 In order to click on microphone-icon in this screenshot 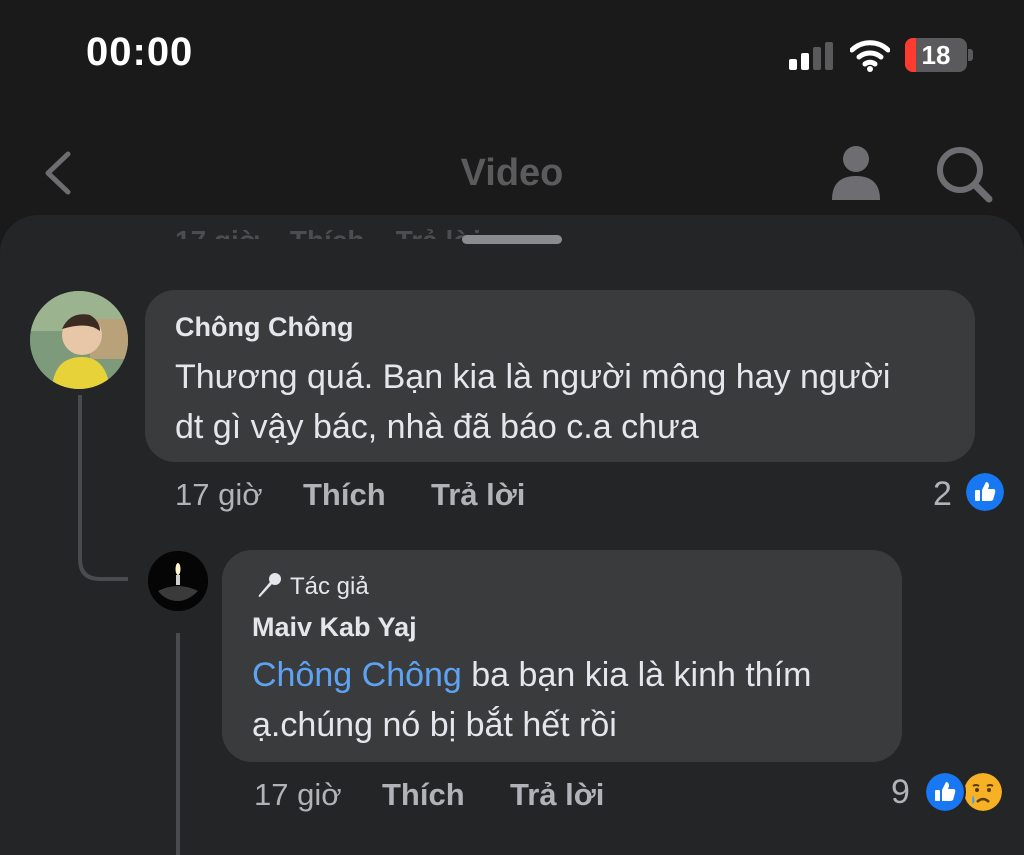, I will do `click(269, 585)`.